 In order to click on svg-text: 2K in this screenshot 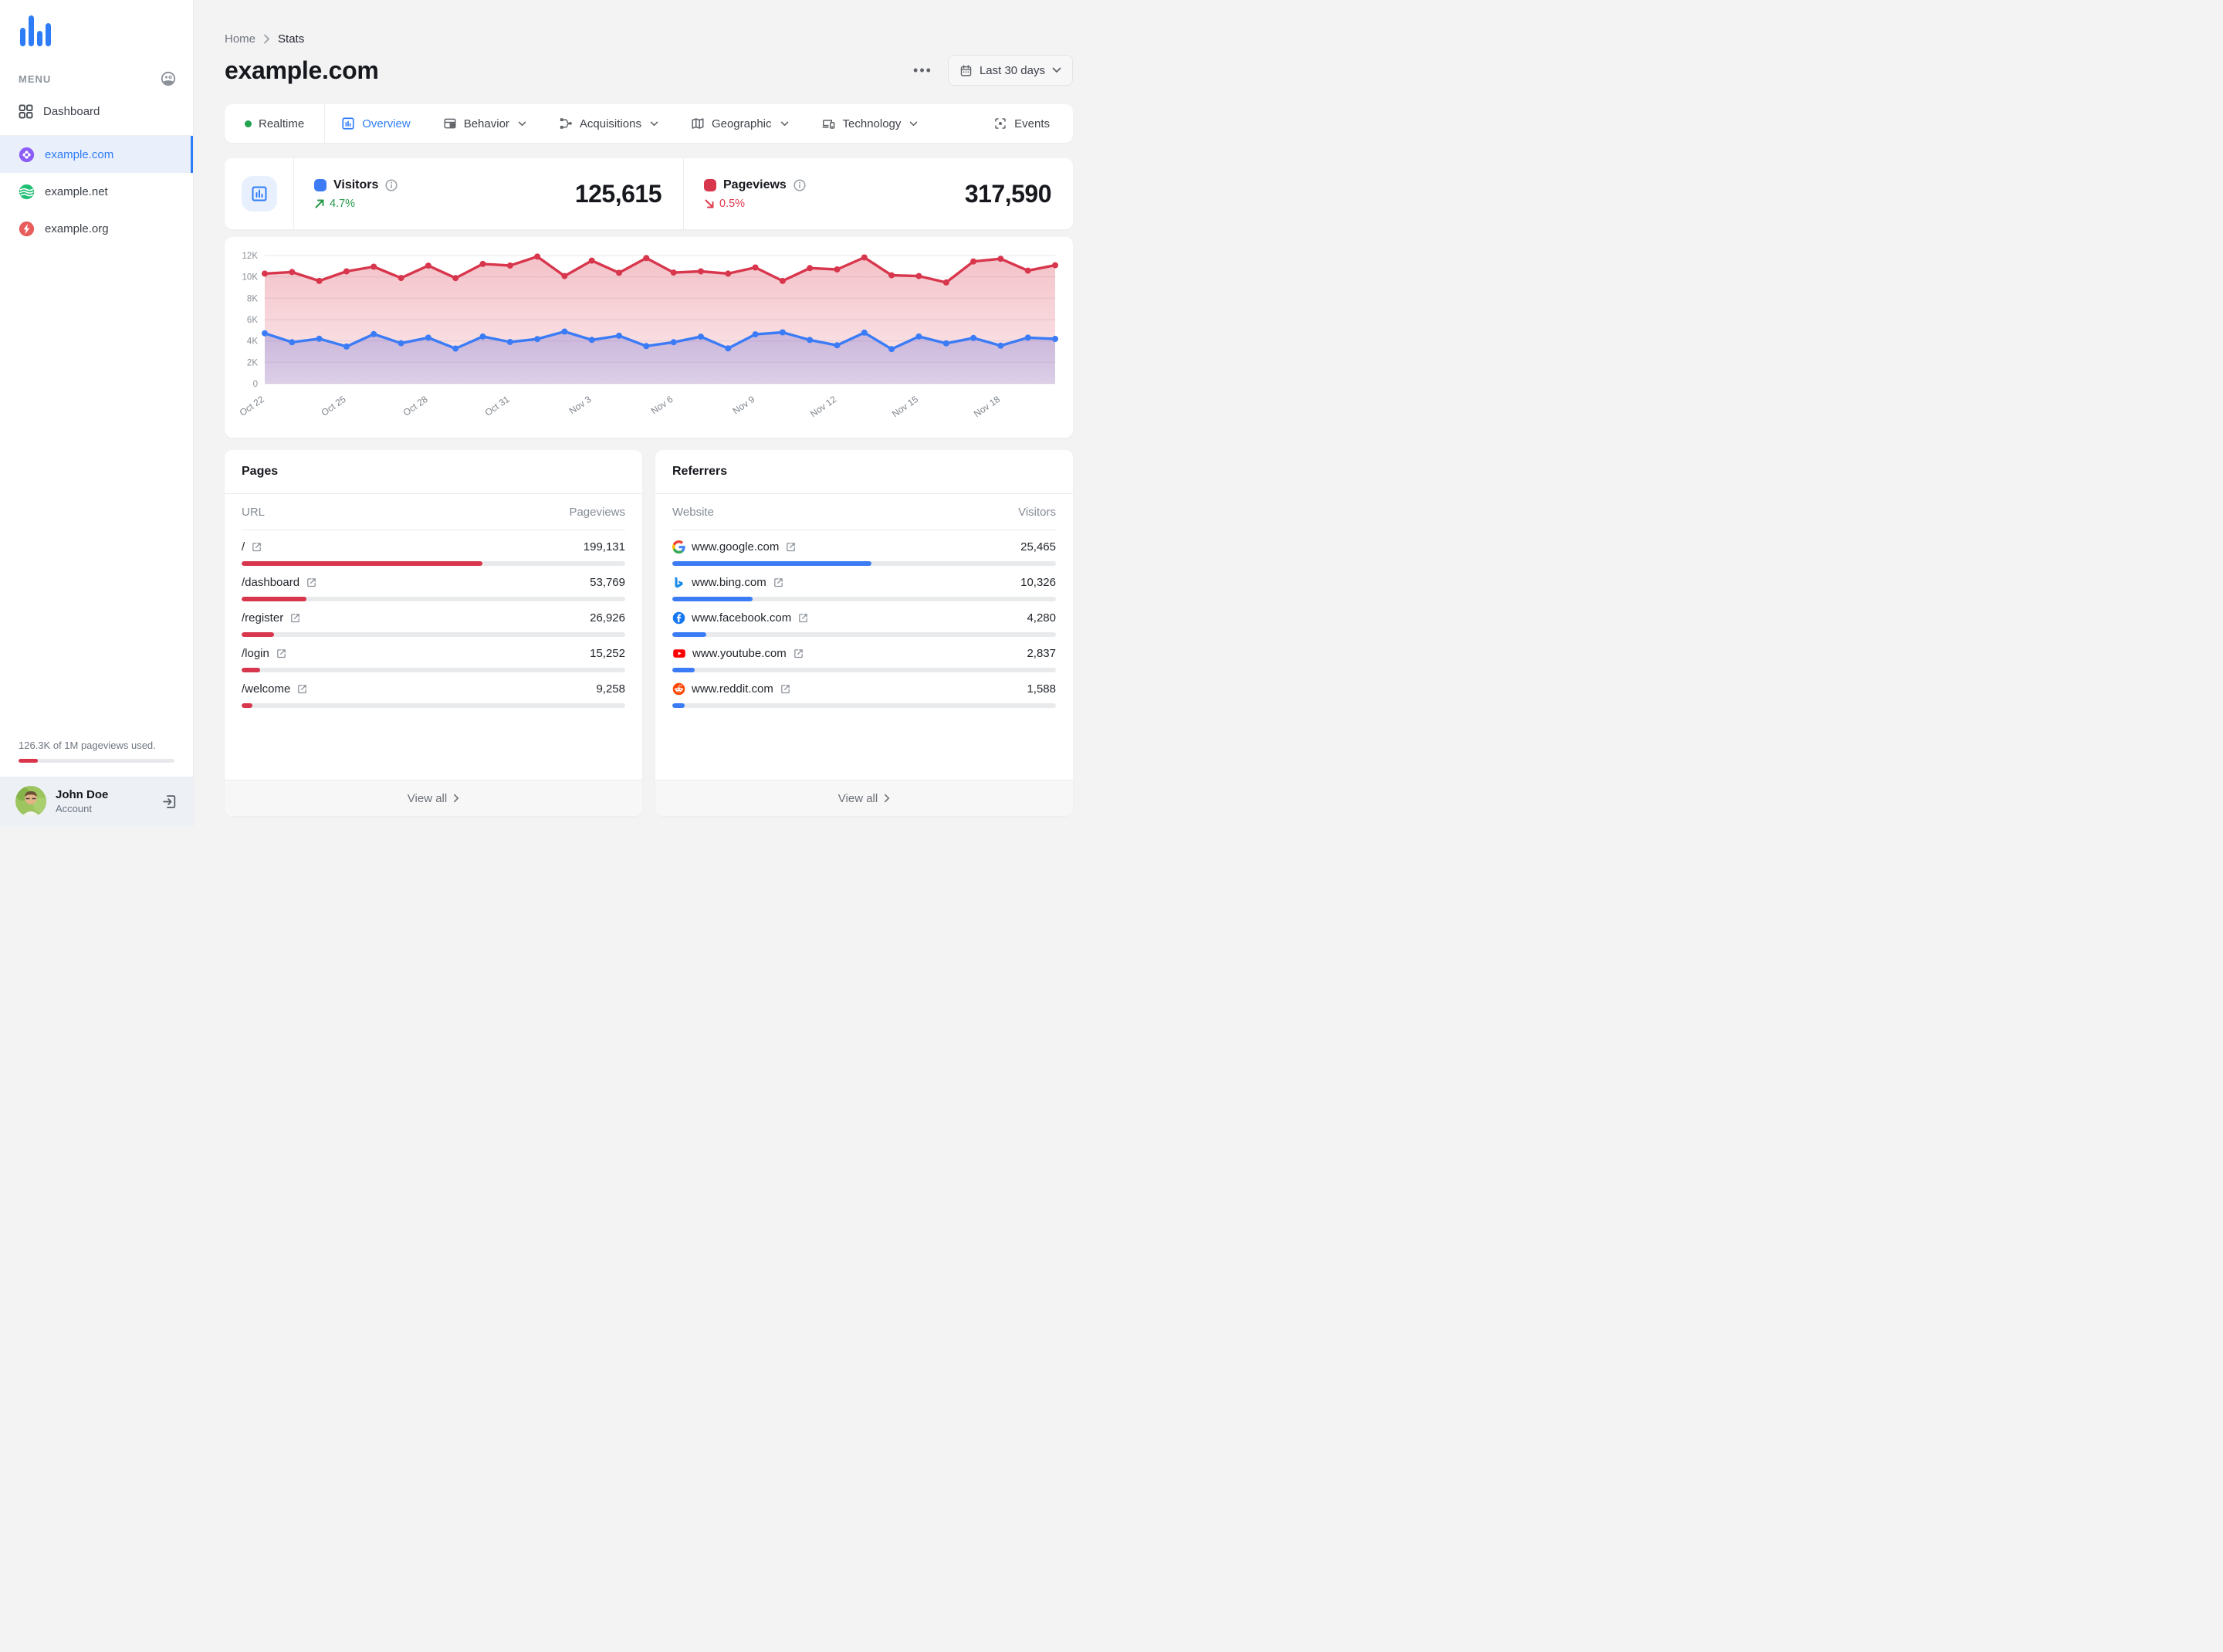, I will do `click(252, 362)`.